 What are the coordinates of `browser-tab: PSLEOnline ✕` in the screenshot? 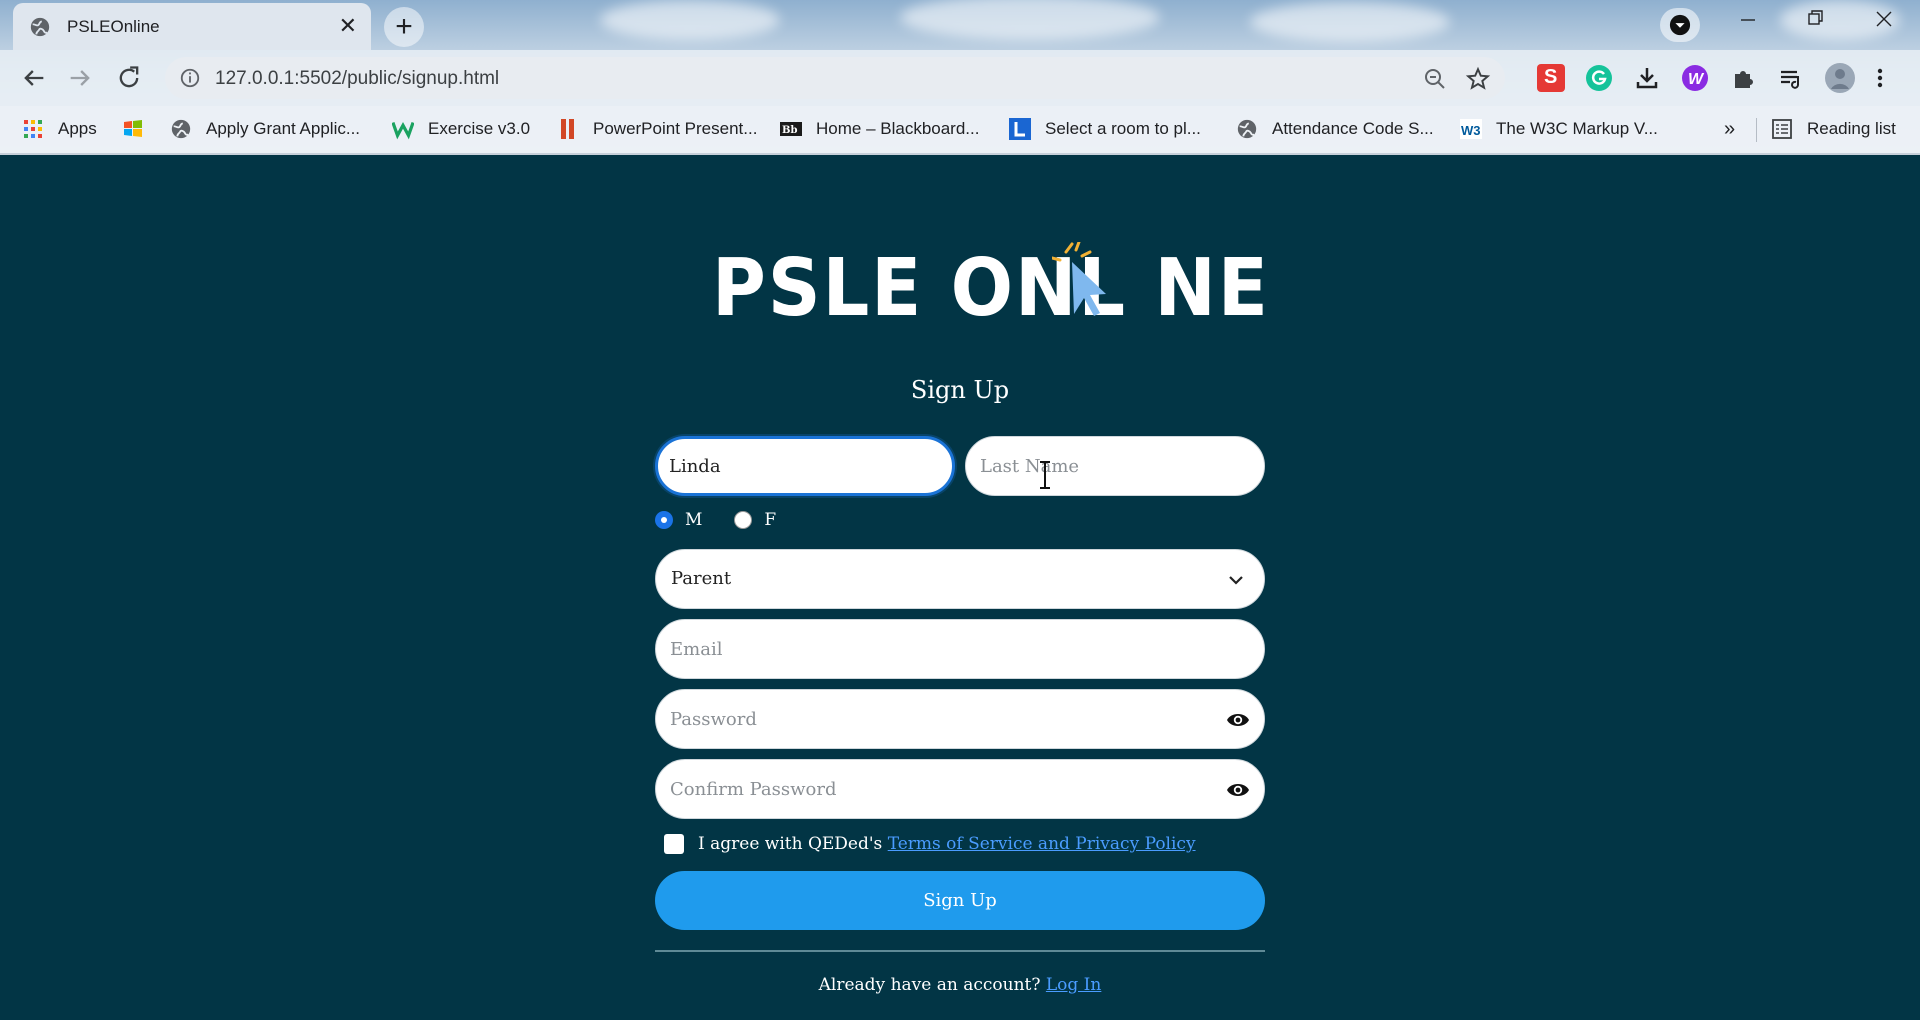 It's located at (192, 26).